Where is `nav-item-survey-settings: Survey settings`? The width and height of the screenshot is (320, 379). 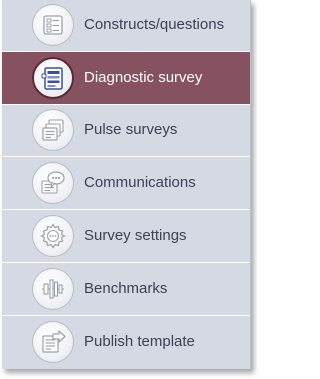
nav-item-survey-settings: Survey settings is located at coordinates (126, 237).